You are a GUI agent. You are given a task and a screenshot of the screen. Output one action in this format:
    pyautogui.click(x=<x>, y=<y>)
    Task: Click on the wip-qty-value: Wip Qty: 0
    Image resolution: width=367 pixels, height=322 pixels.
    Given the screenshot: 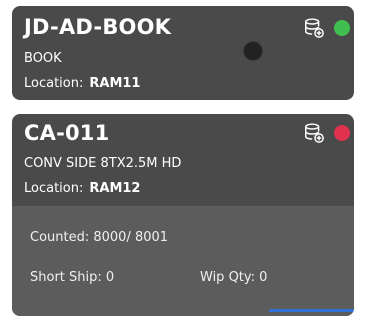 What is the action you would take?
    pyautogui.click(x=234, y=277)
    